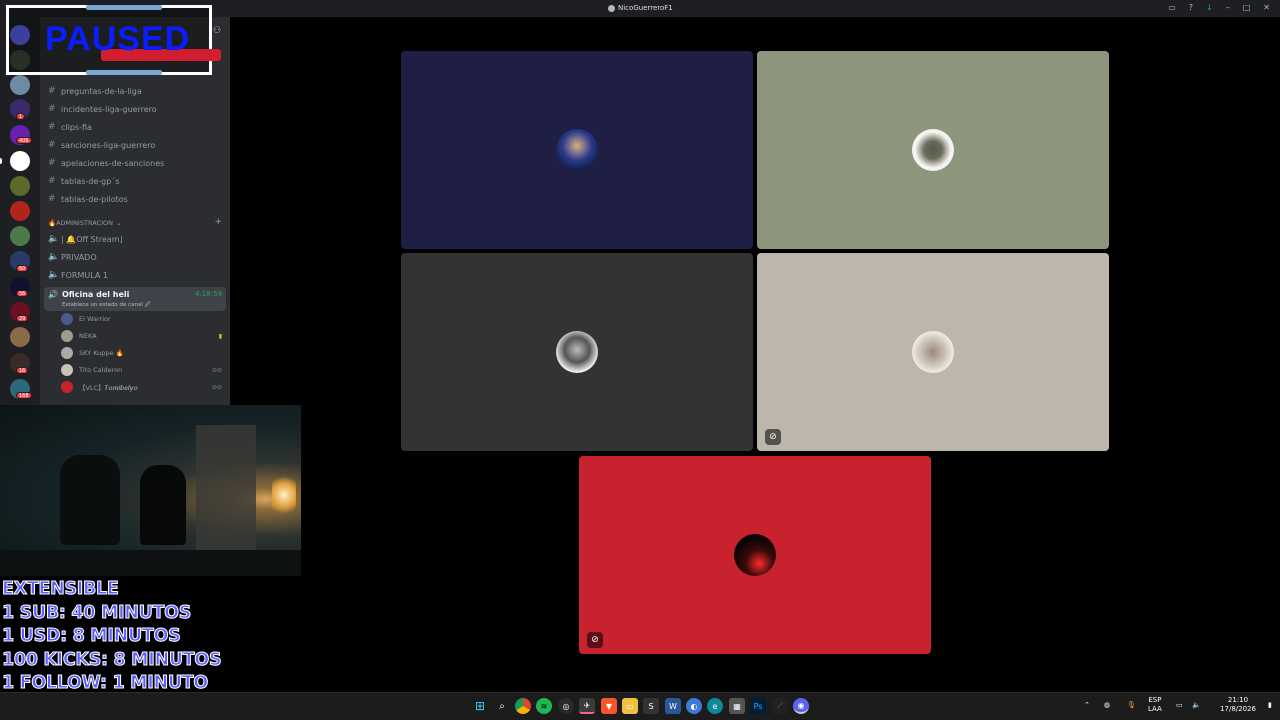  I want to click on voice-channel: 🔈 | 🔔Off Stream⌋, so click(85, 239).